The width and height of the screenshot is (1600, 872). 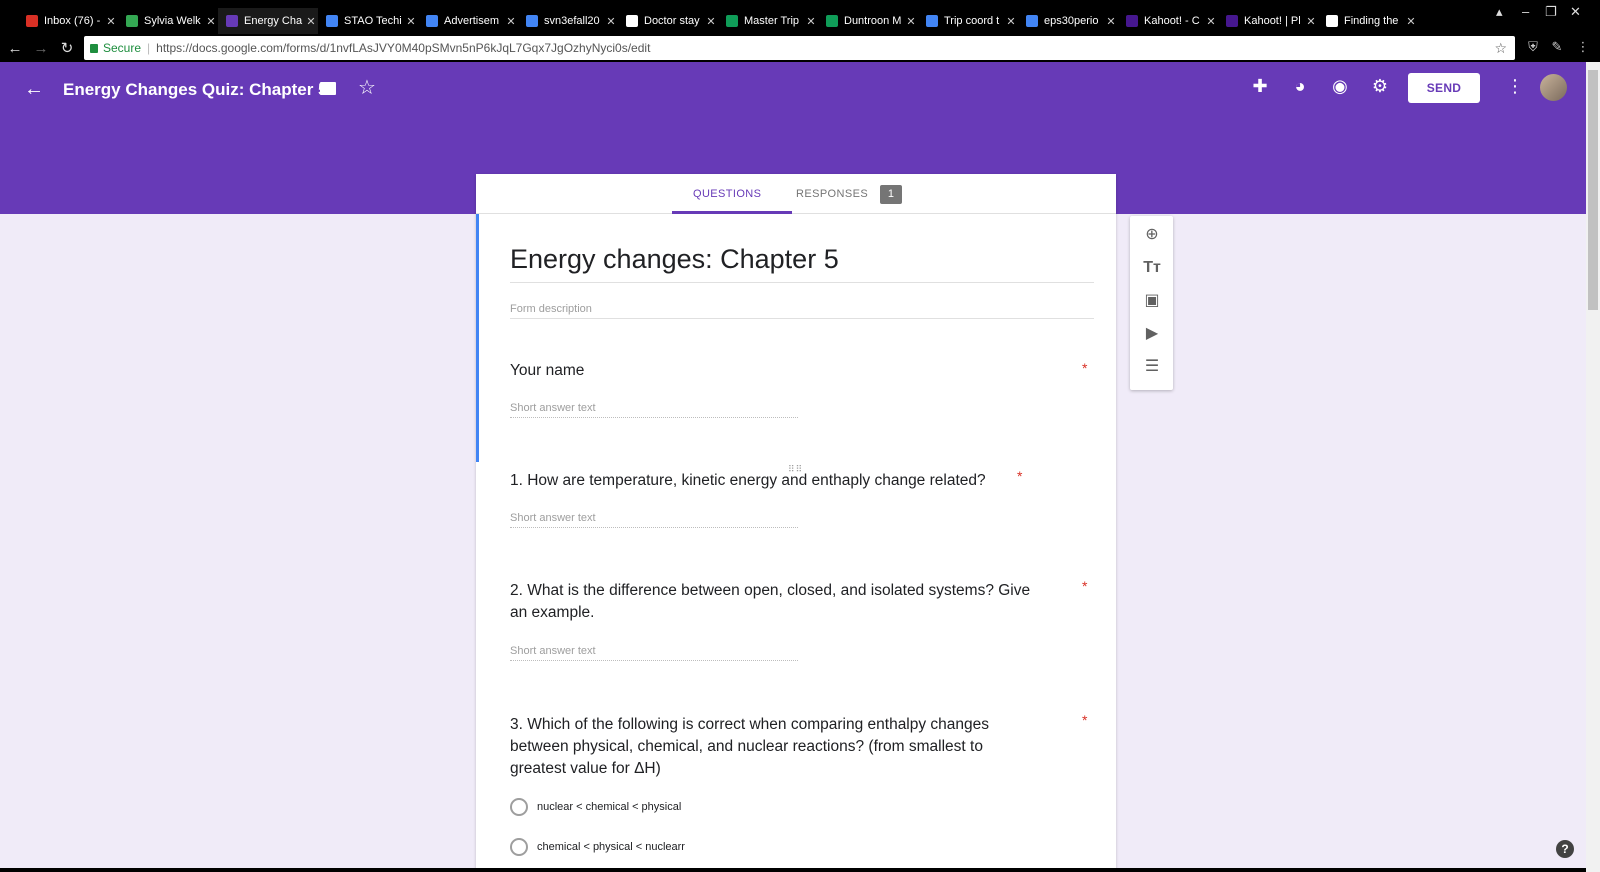 What do you see at coordinates (793, 870) in the screenshot?
I see `taskbar-edge` at bounding box center [793, 870].